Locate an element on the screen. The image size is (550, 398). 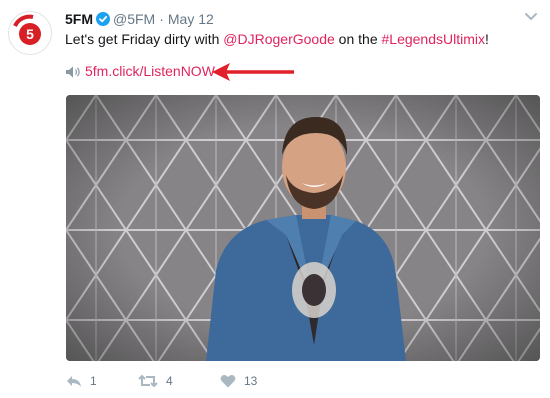
tweet-text-part: Let's get Friday dirty with is located at coordinates (144, 39).